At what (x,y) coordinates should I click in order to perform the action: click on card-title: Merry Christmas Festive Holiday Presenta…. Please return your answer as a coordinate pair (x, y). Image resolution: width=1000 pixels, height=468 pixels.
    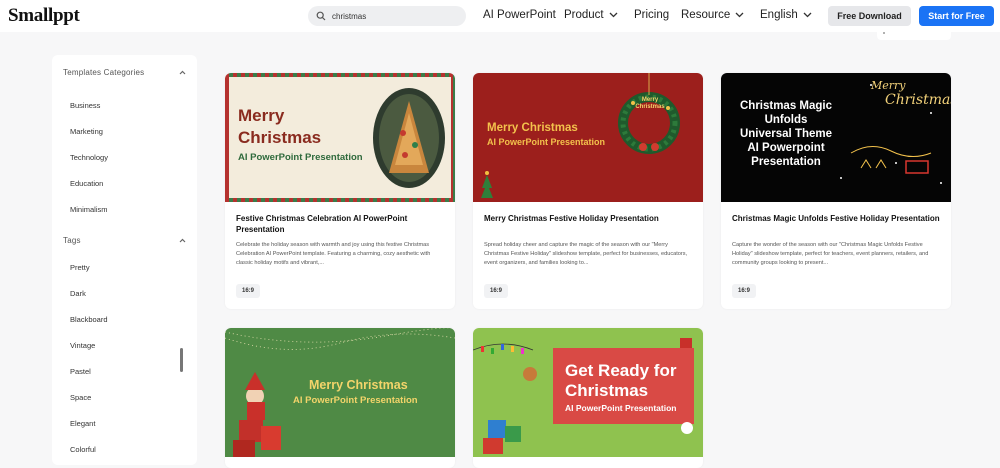
    Looking at the image, I should click on (589, 218).